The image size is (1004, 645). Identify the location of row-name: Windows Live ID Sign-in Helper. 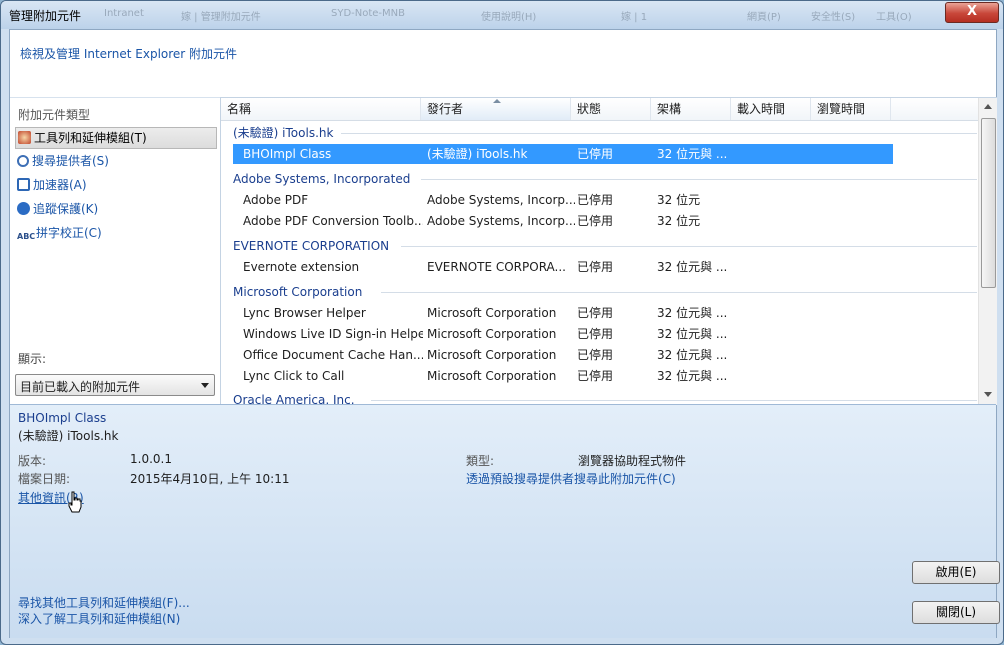
(333, 334).